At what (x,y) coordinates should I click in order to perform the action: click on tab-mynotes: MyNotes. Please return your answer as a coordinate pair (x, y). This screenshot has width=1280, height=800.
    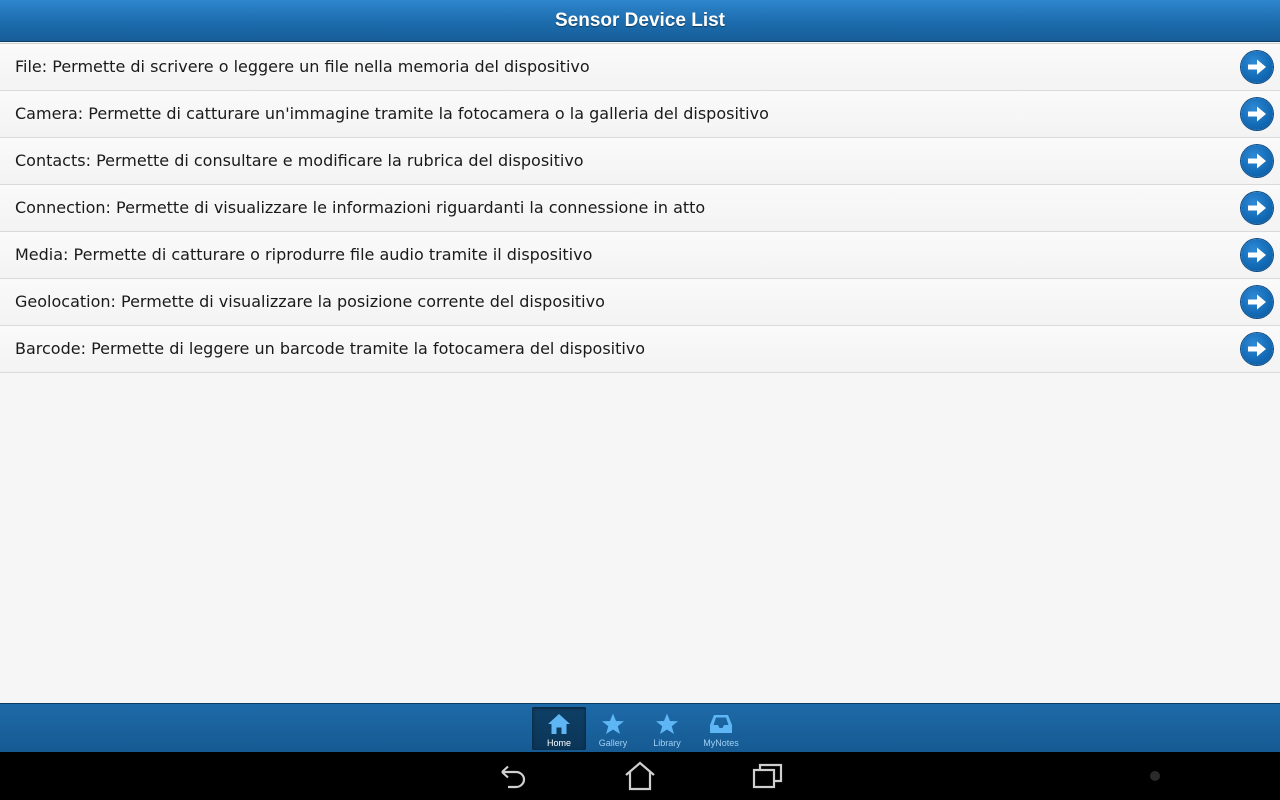
    Looking at the image, I should click on (721, 728).